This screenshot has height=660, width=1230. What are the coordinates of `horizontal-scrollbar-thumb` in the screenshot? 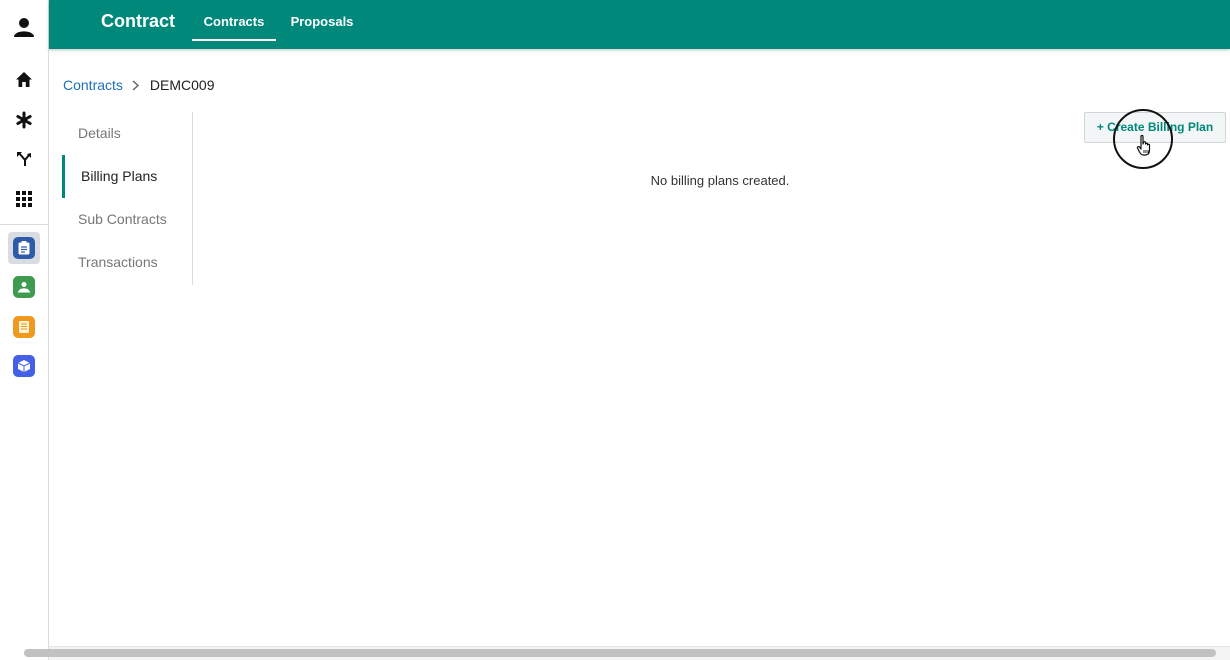 It's located at (620, 653).